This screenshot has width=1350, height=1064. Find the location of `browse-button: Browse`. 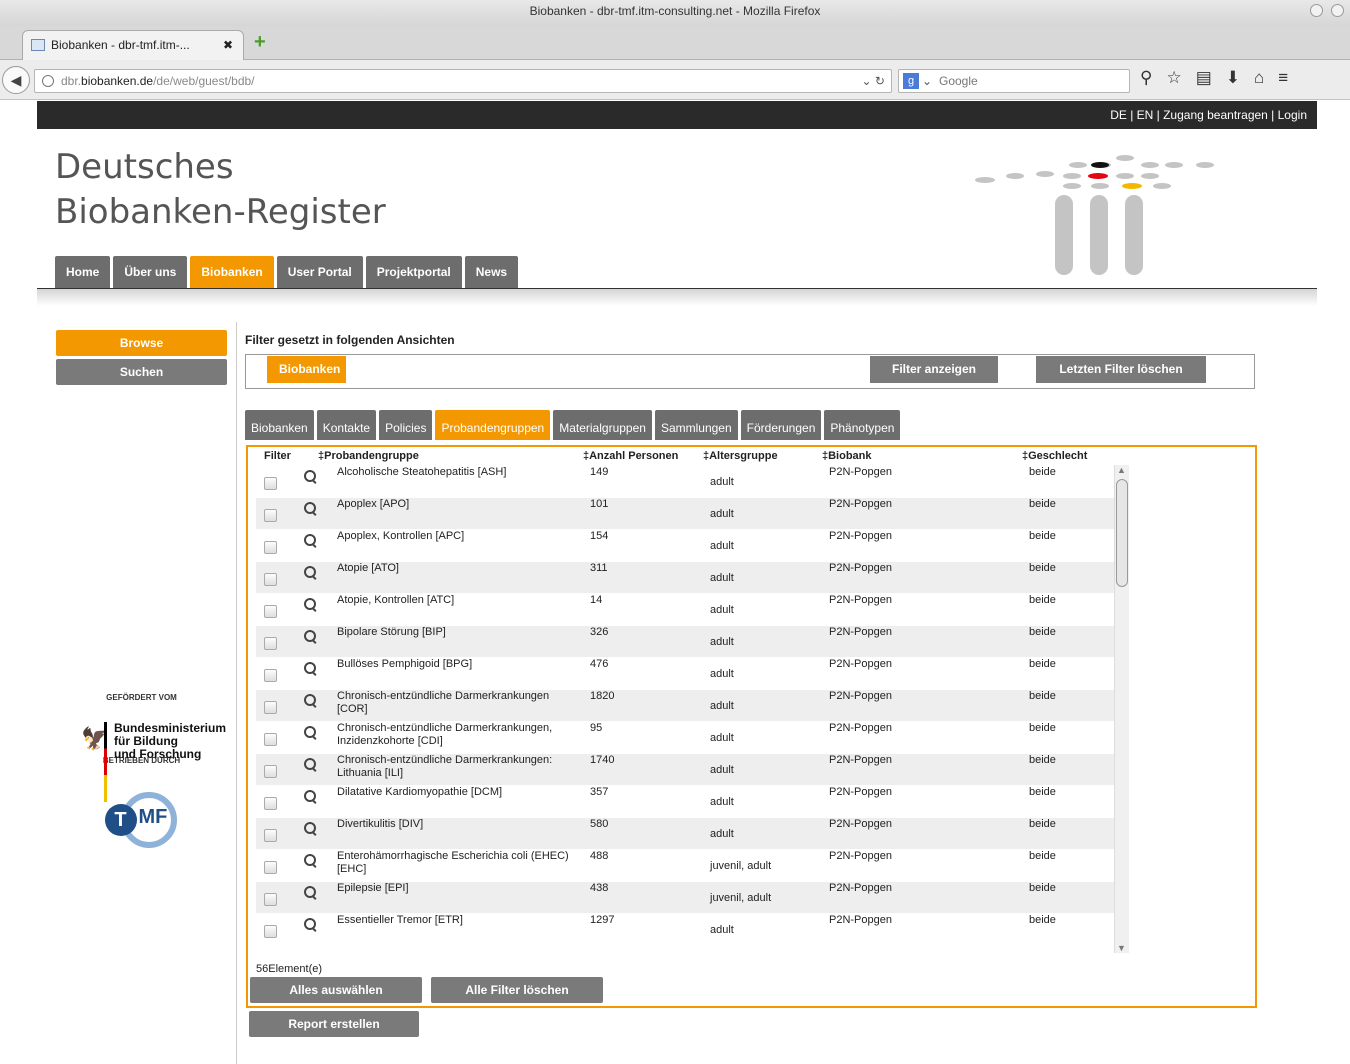

browse-button: Browse is located at coordinates (141, 343).